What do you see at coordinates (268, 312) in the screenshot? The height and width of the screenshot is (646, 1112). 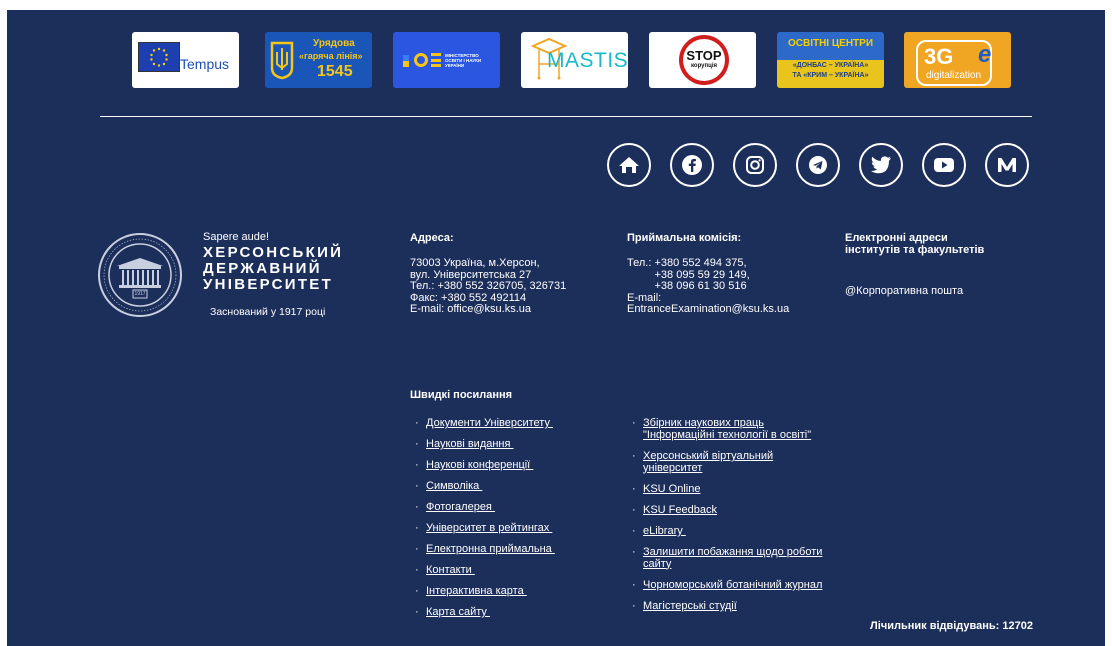 I see `founded-text: Заснований у 1917 році` at bounding box center [268, 312].